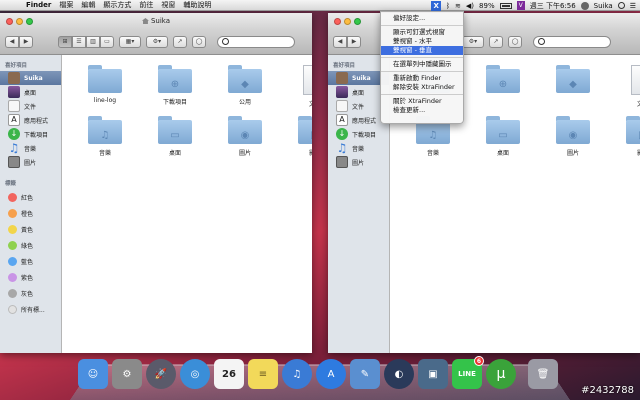 This screenshot has width=640, height=400. What do you see at coordinates (30, 92) in the screenshot?
I see `sidebar-item-desktop: 桌面` at bounding box center [30, 92].